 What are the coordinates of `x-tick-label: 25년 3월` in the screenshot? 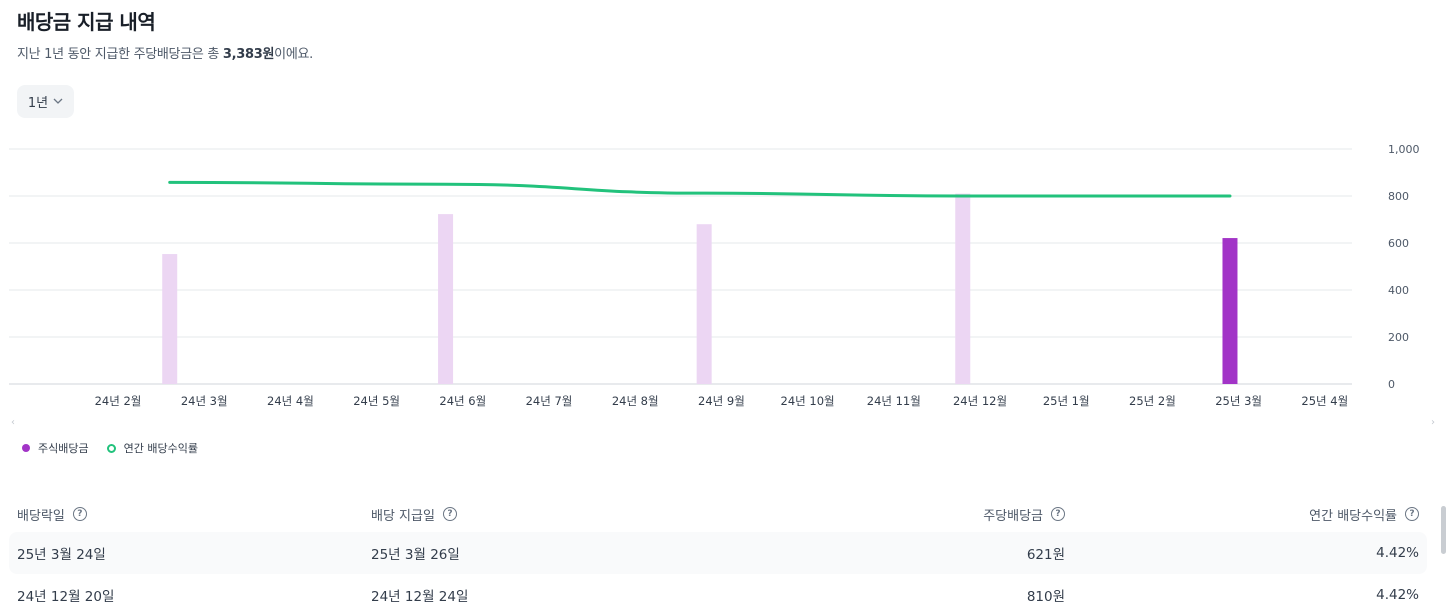 It's located at (1238, 401).